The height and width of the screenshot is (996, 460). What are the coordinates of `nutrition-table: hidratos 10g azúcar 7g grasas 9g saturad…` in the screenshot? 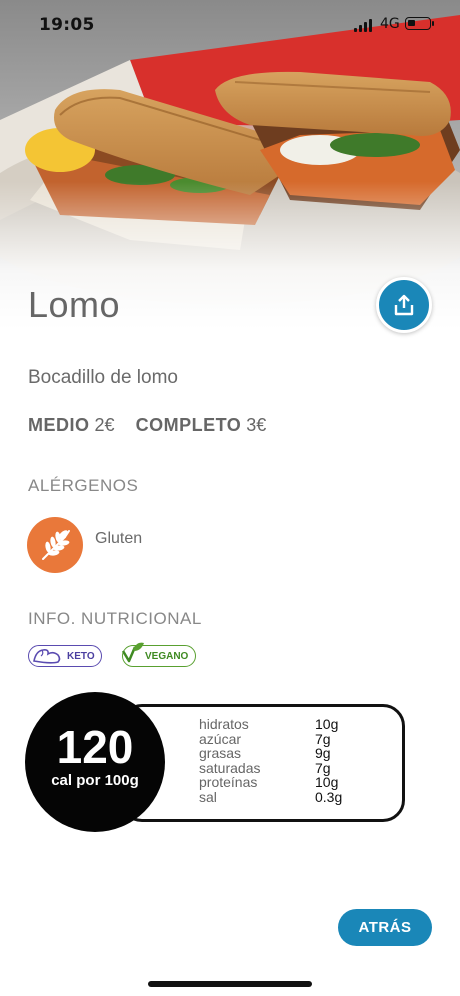 It's located at (270, 760).